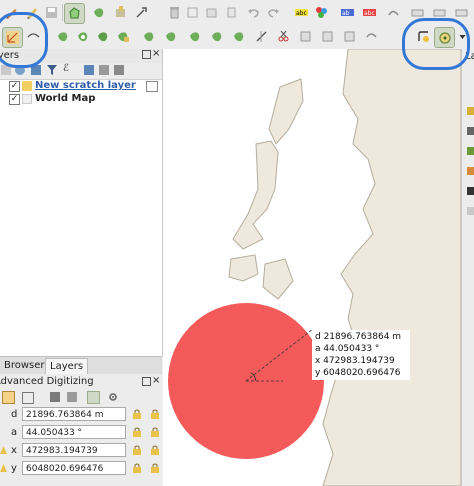  I want to click on paste-features-icon, so click(231, 12).